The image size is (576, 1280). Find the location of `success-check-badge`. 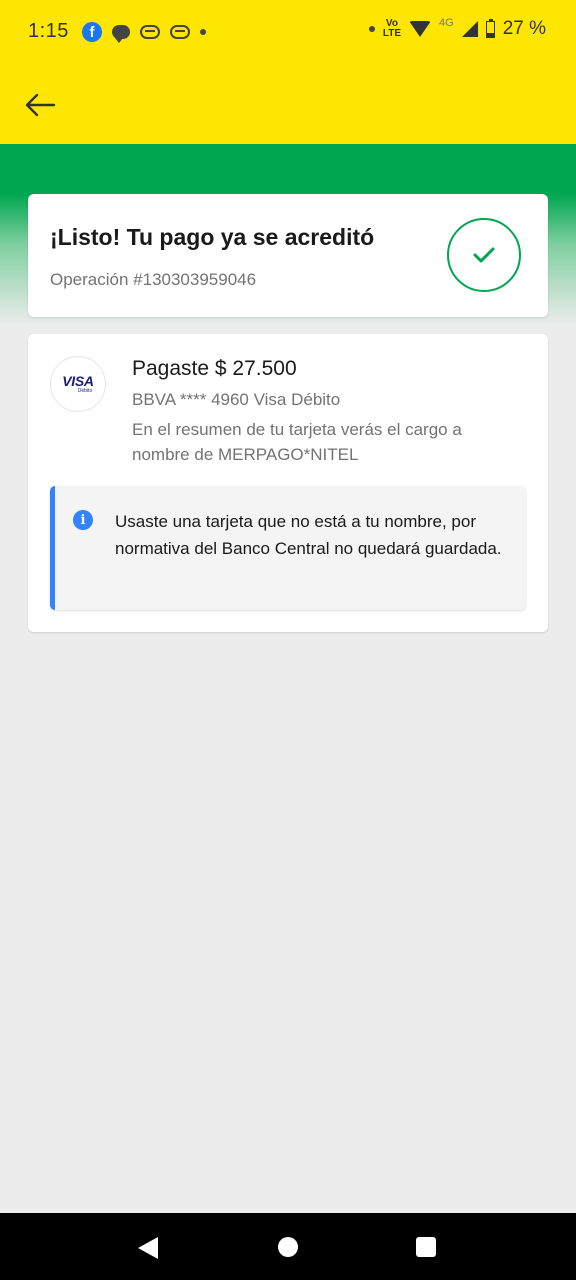

success-check-badge is located at coordinates (484, 255).